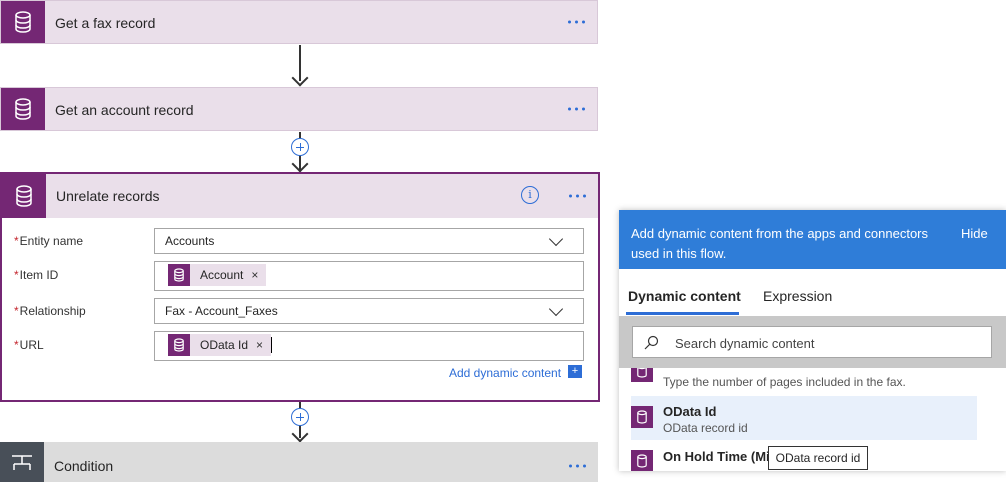 Image resolution: width=1006 pixels, height=485 pixels. Describe the element at coordinates (974, 233) in the screenshot. I see `hide-button: Hide` at that location.